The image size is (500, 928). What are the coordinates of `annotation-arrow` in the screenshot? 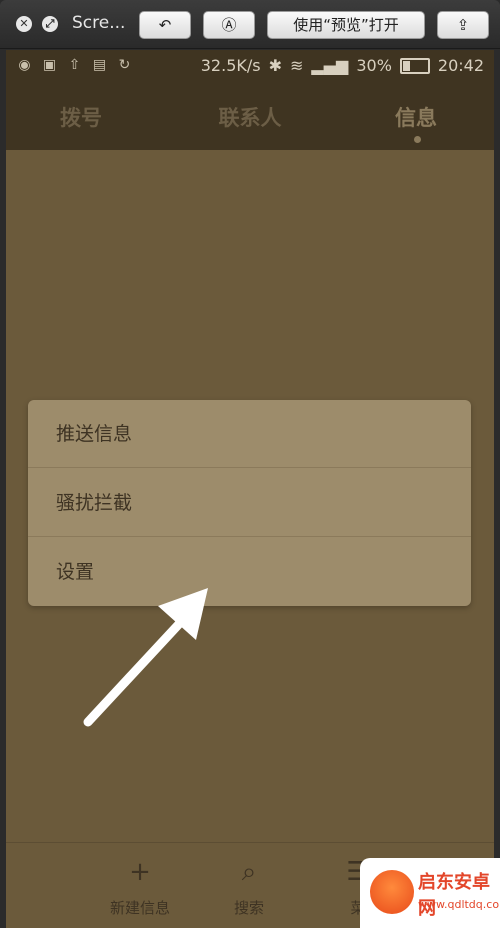 It's located at (145, 657).